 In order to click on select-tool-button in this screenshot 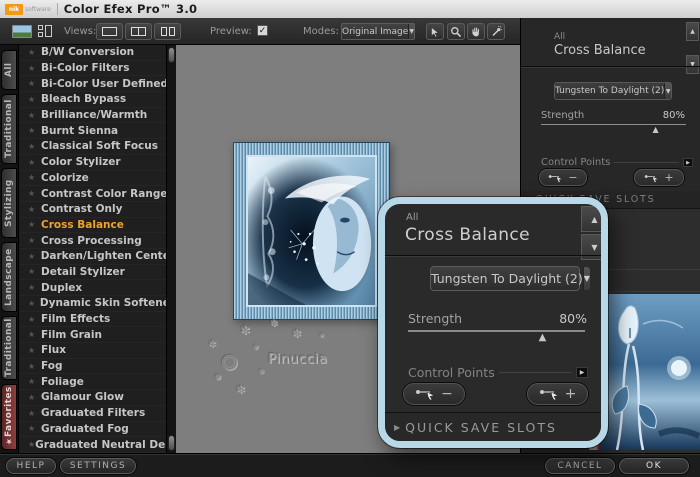, I will do `click(435, 31)`.